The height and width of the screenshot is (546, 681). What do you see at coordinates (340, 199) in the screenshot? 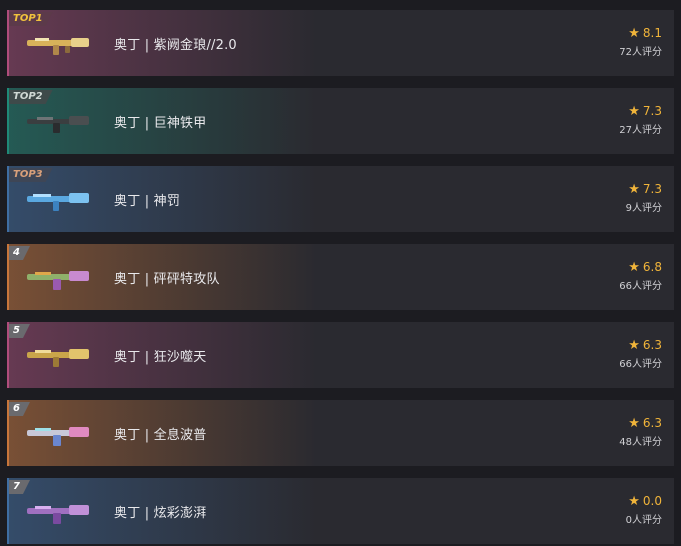
I see `ranking-row-3: TOP3 奥丁 | 神罚 ★ 7.3 9人评分` at bounding box center [340, 199].